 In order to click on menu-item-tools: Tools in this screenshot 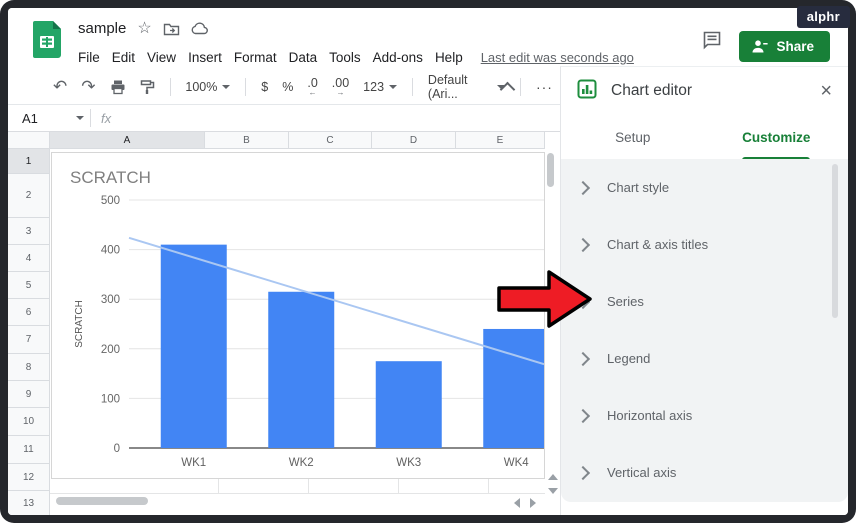, I will do `click(345, 57)`.